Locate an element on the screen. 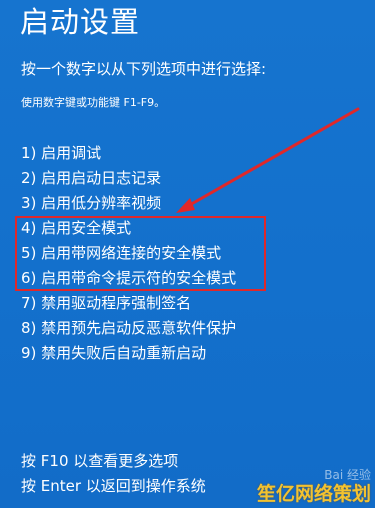  option-disable-driver-signature-enforcement: 7) 禁用驱动程序强制签名 is located at coordinates (128, 303).